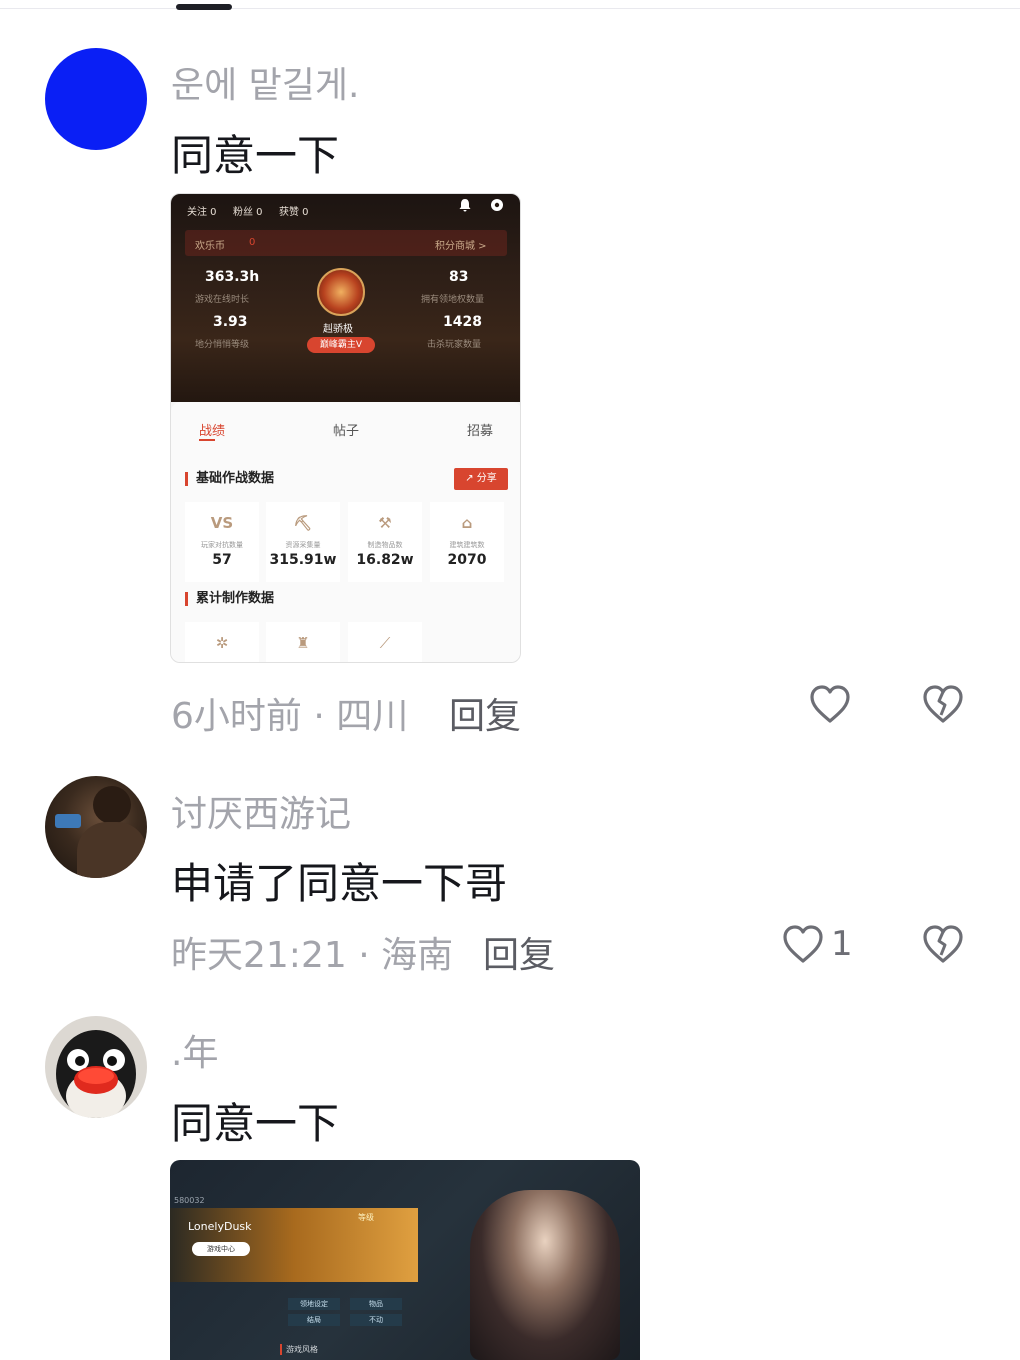 The width and height of the screenshot is (1020, 1360). I want to click on pickaxe-icon: ⛏, so click(303, 523).